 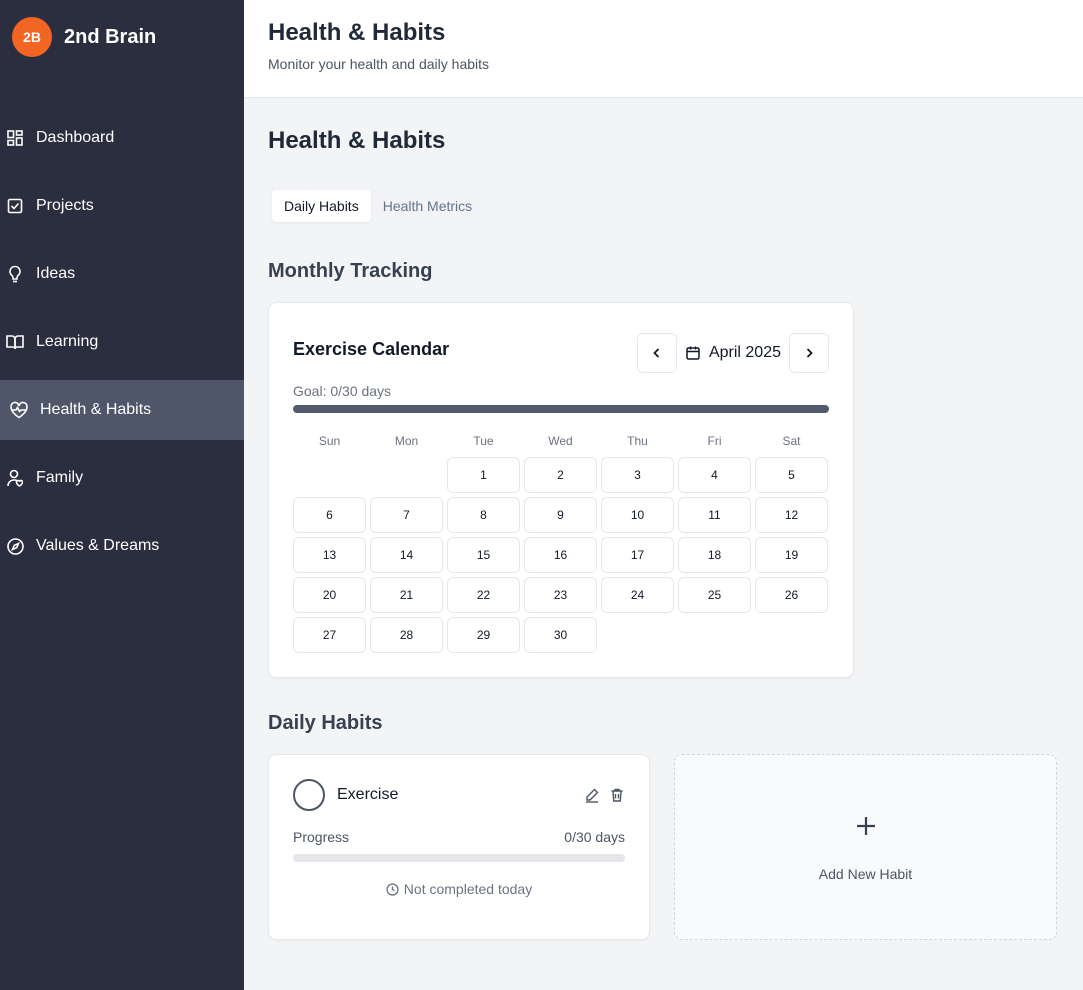 What do you see at coordinates (714, 515) in the screenshot?
I see `calendar-day: 11` at bounding box center [714, 515].